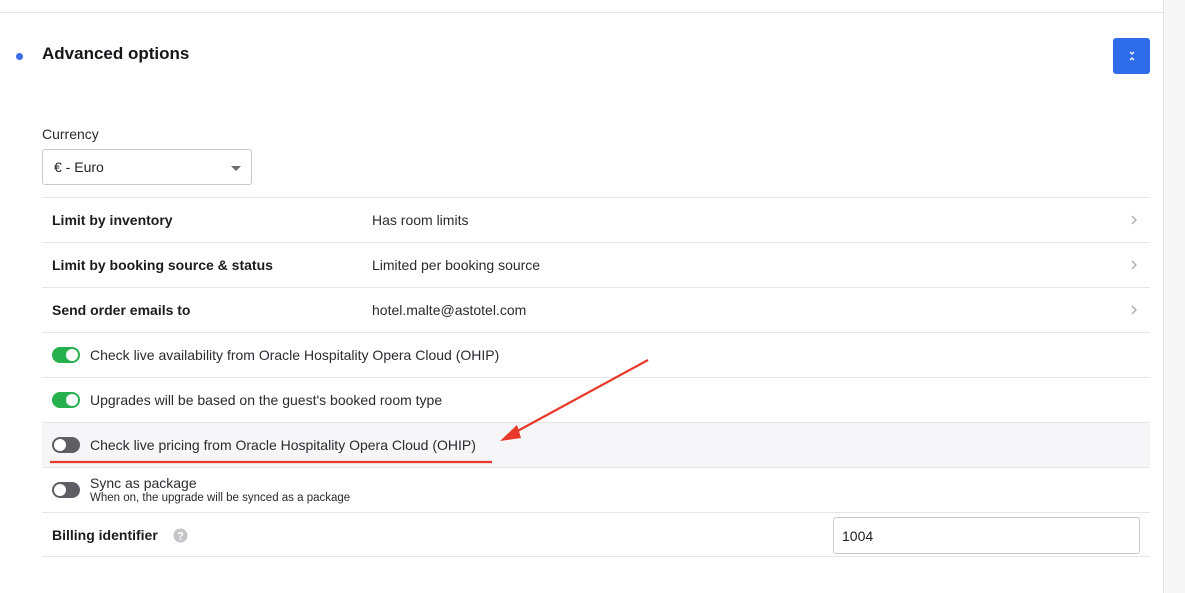 This screenshot has width=1185, height=593. Describe the element at coordinates (70, 134) in the screenshot. I see `currency-label: Currency` at that location.